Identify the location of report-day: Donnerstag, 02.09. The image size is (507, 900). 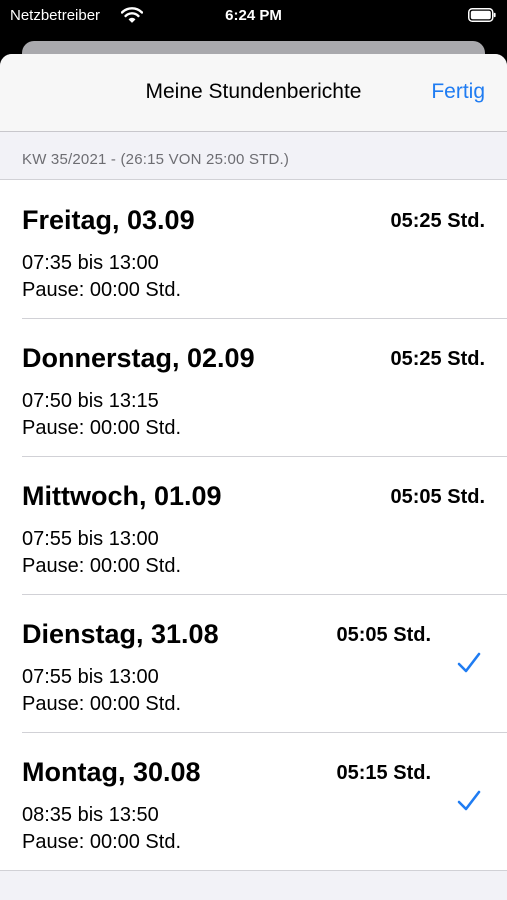
(138, 358).